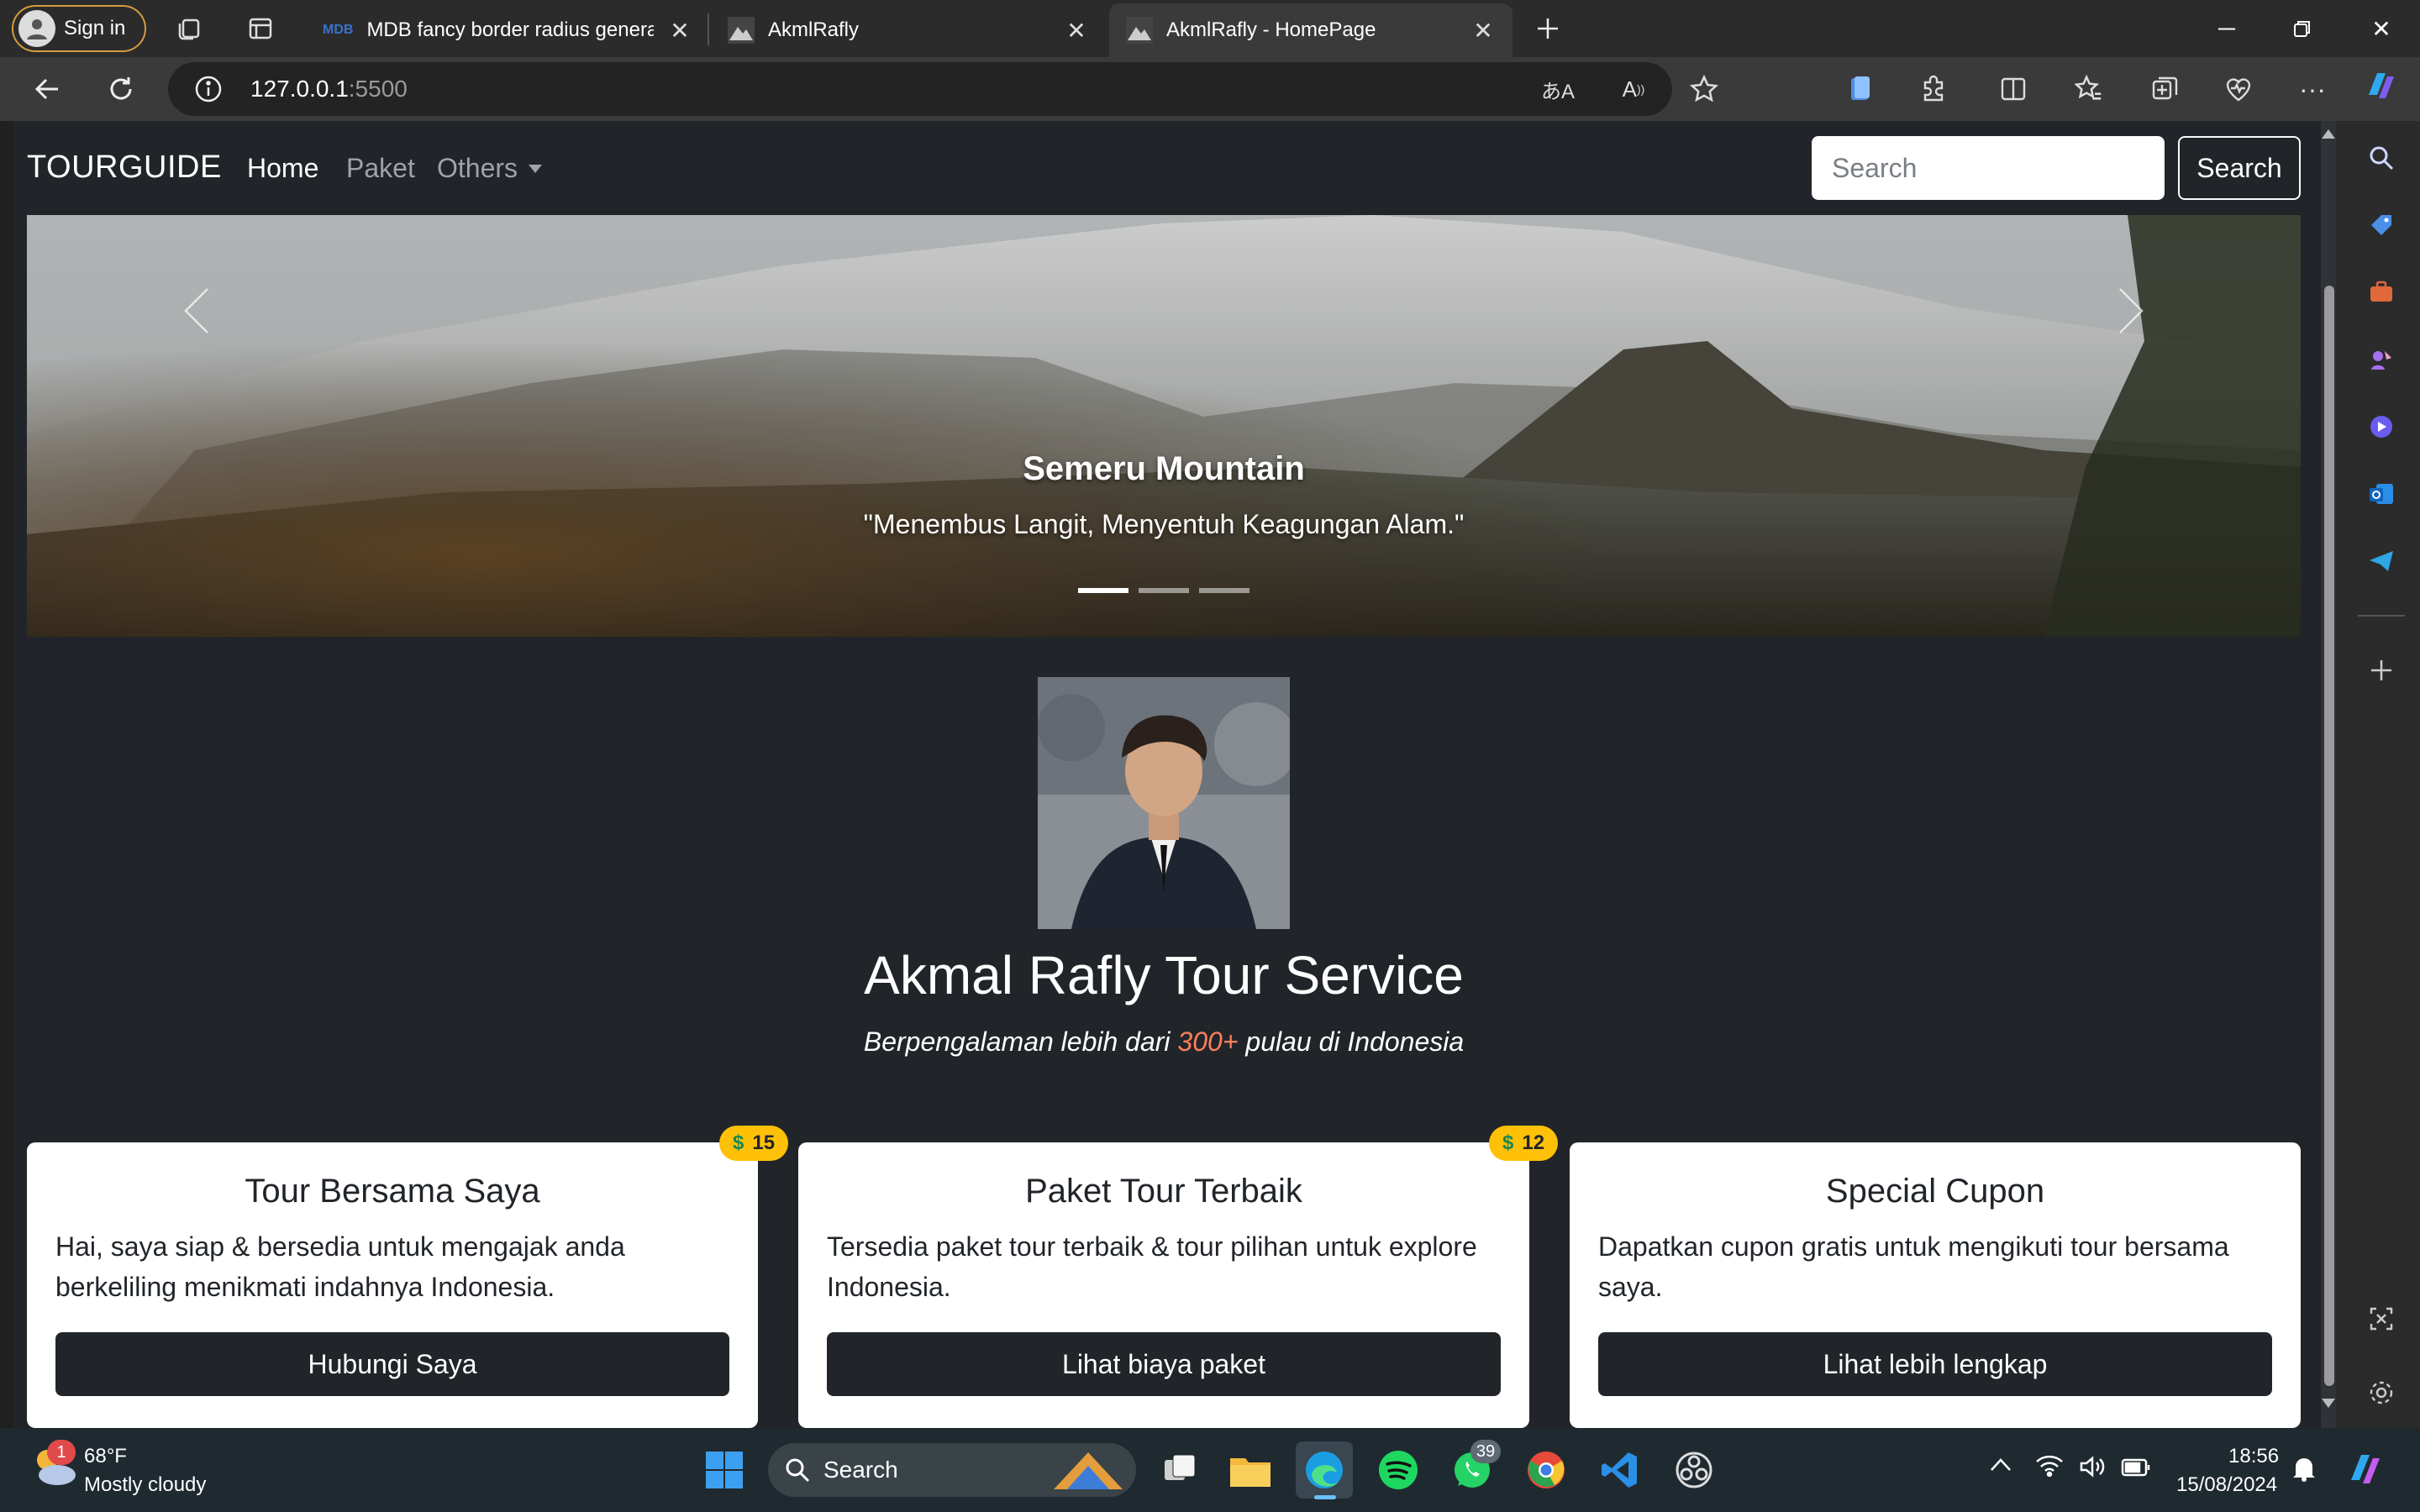 The height and width of the screenshot is (1512, 2420). Describe the element at coordinates (2089, 89) in the screenshot. I see `favorites-icon` at that location.